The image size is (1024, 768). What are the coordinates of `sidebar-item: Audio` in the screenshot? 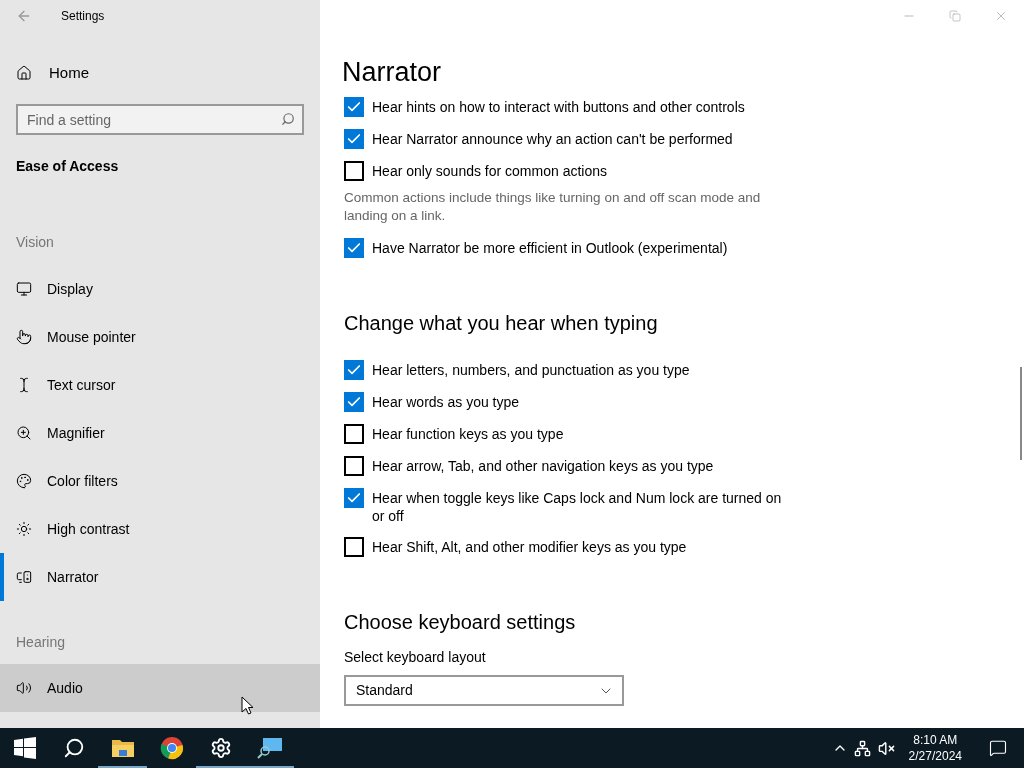 It's located at (160, 688).